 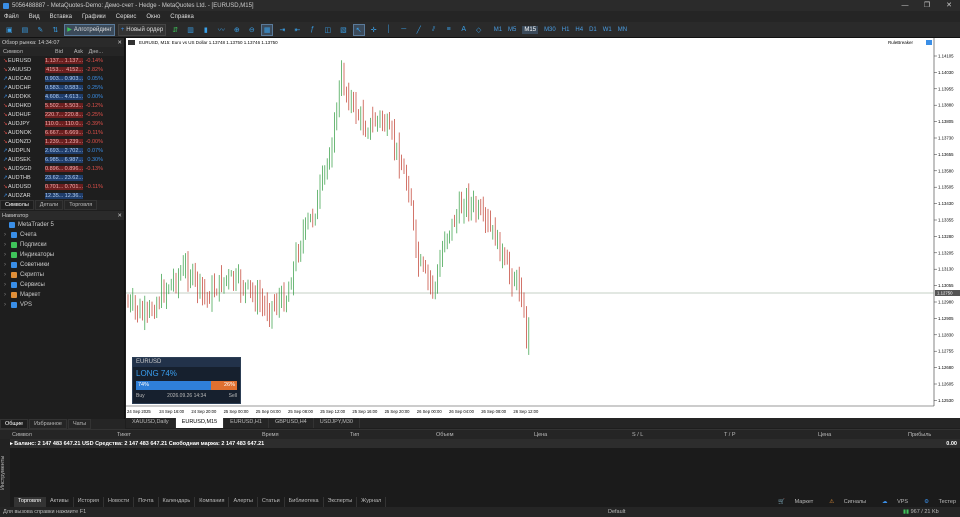 What do you see at coordinates (464, 30) in the screenshot?
I see `text-icon: A` at bounding box center [464, 30].